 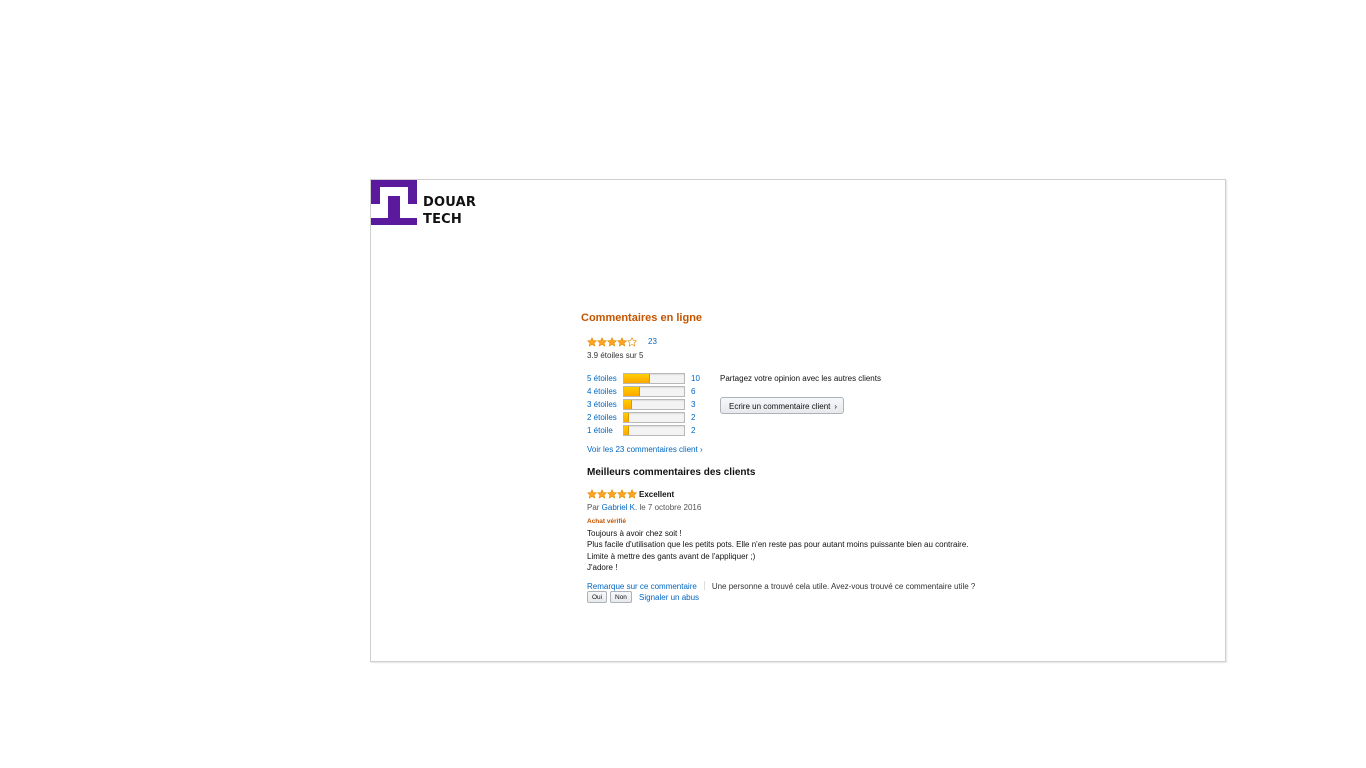 I want to click on histogram-row-1: 1 étoile 2, so click(x=652, y=430).